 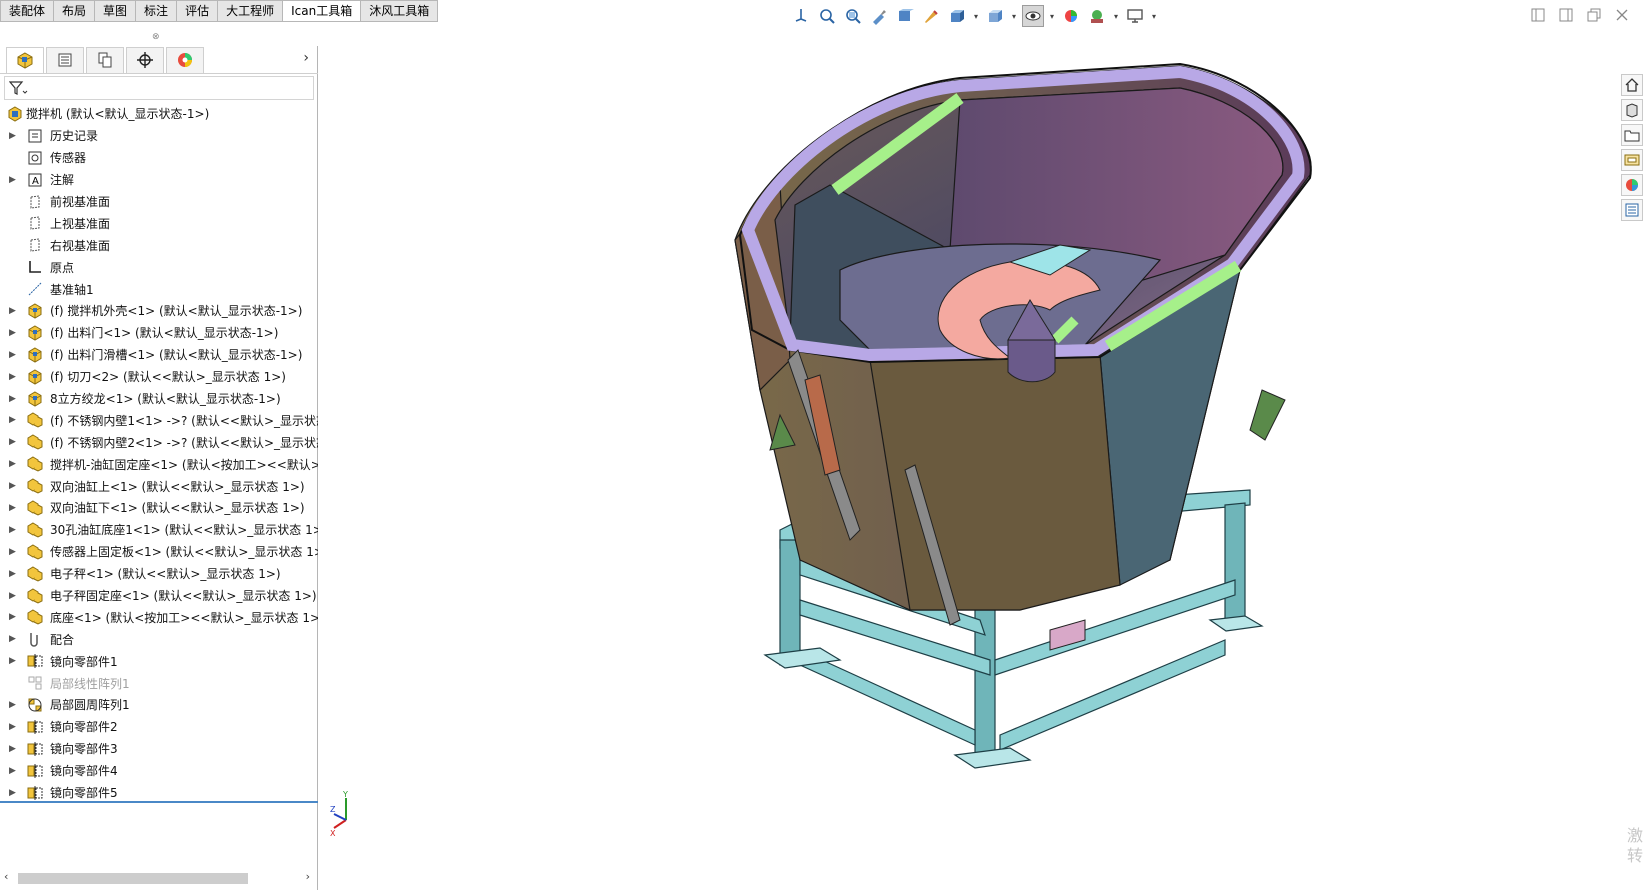 What do you see at coordinates (251, 11) in the screenshot?
I see `command-tab: 大工程师` at bounding box center [251, 11].